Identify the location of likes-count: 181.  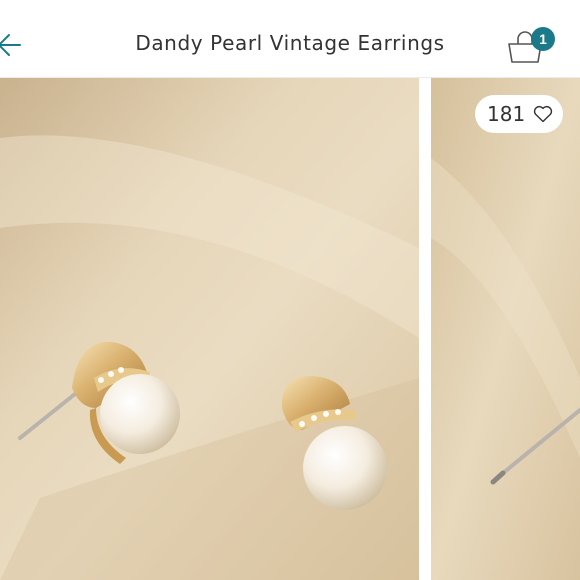
(506, 114).